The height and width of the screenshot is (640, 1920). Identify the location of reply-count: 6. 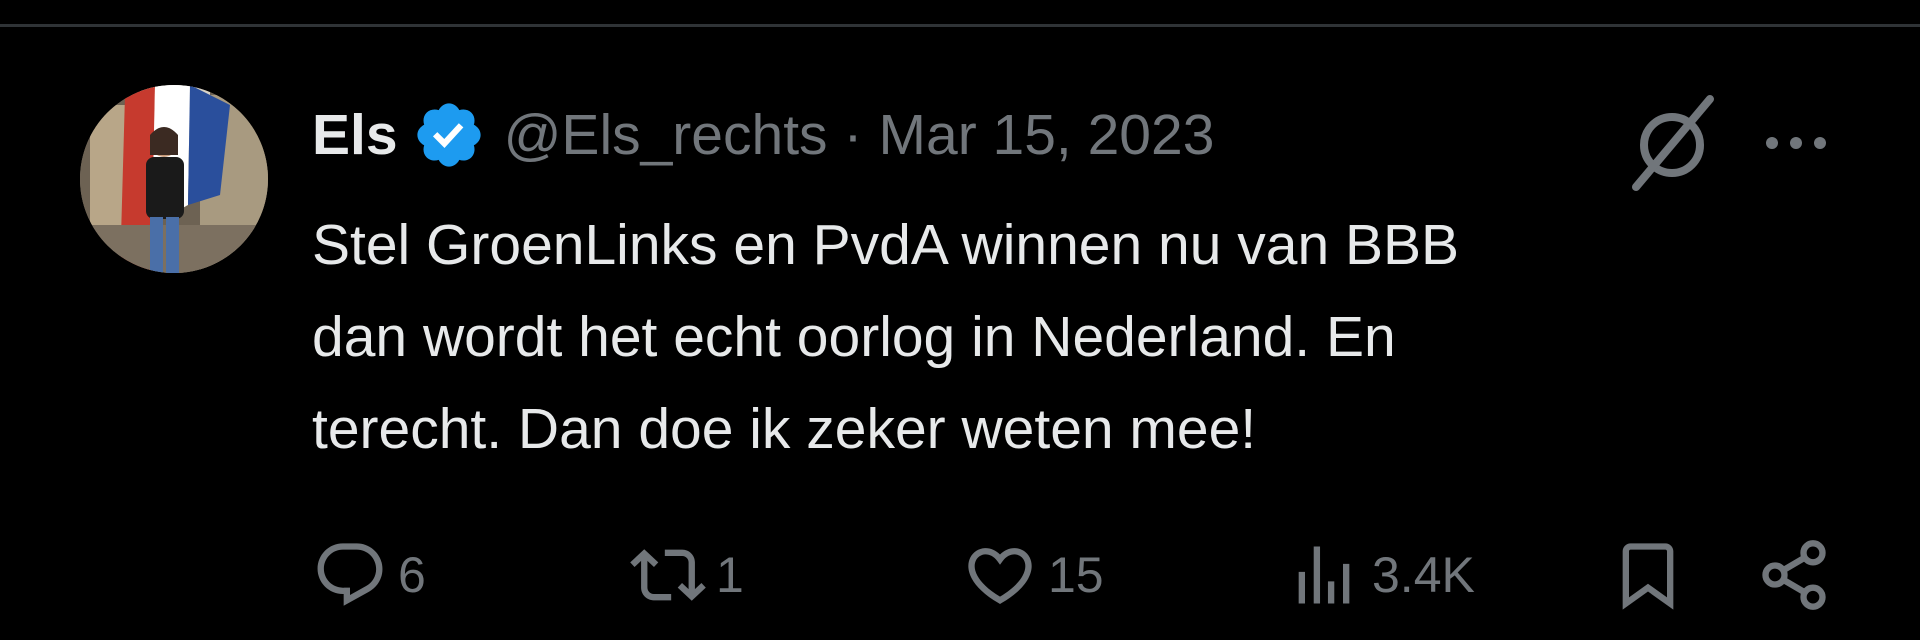
(412, 575).